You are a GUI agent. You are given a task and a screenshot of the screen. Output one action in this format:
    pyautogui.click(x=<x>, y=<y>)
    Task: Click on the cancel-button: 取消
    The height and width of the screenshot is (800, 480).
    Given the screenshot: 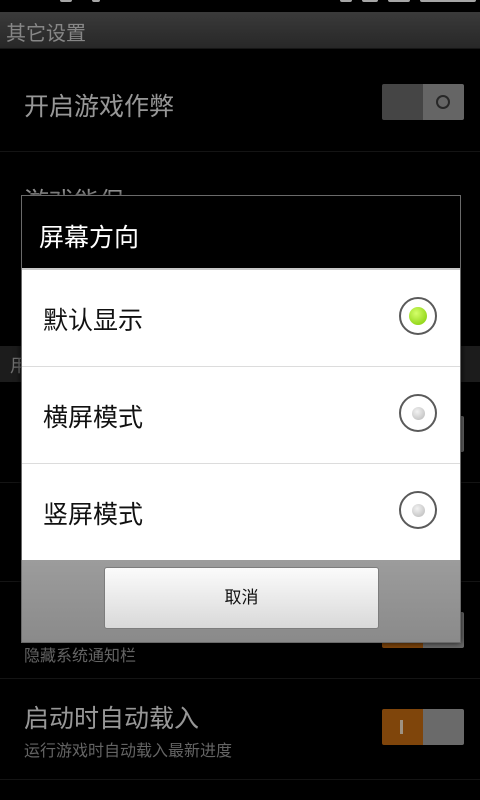 What is the action you would take?
    pyautogui.click(x=241, y=598)
    